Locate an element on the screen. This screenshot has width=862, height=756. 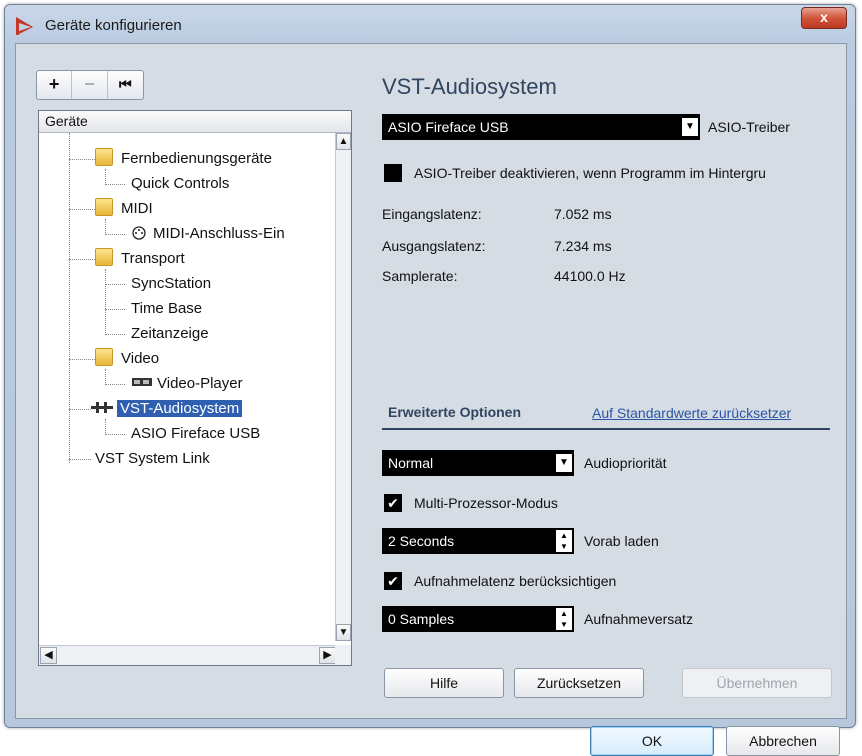
asio-driver-label: ASIO-Treiber is located at coordinates (749, 127).